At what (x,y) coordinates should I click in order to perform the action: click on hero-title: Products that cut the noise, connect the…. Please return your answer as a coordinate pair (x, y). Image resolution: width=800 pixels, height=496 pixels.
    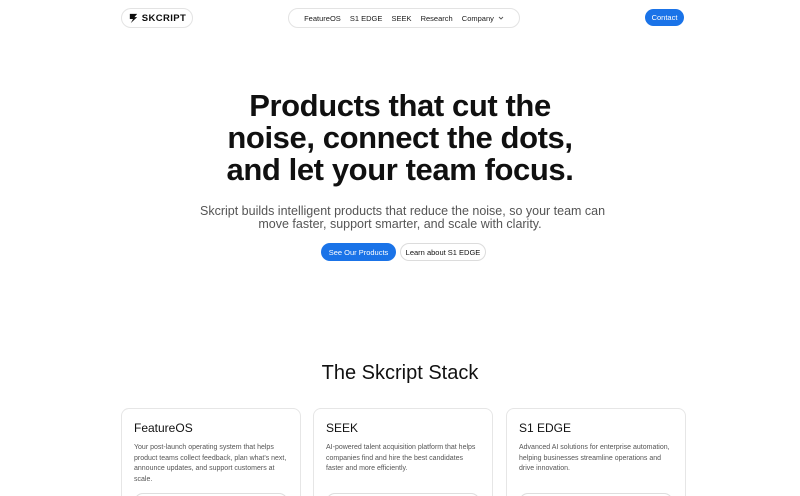
    Looking at the image, I should click on (400, 138).